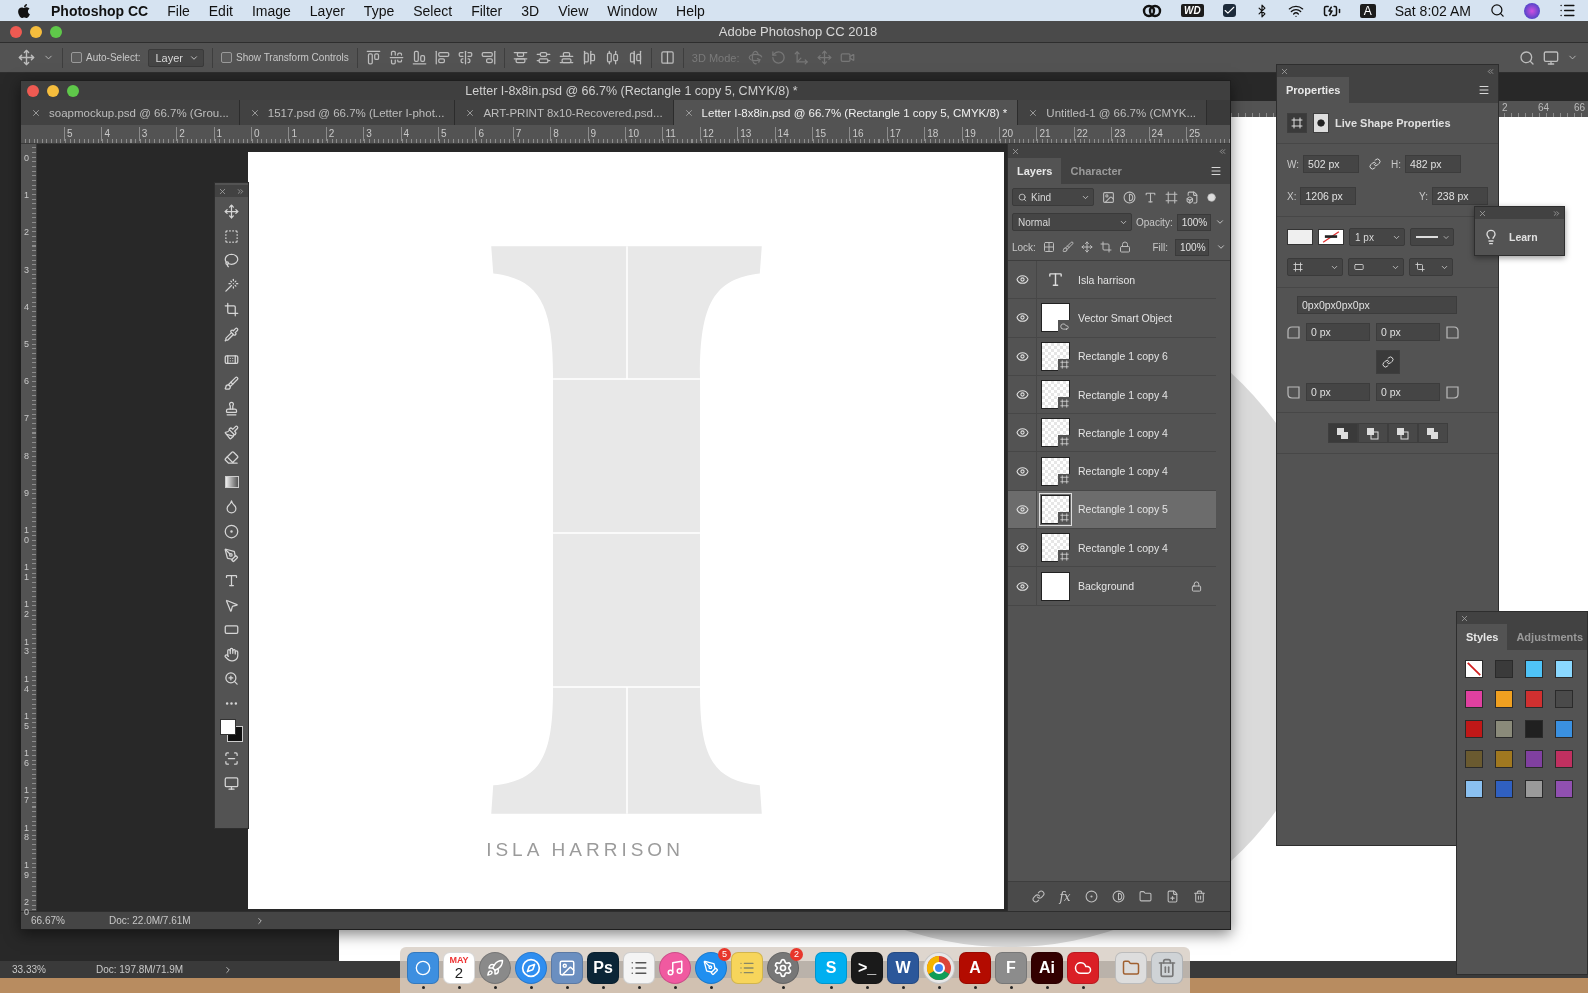 This screenshot has height=993, width=1588. I want to click on compass-icon, so click(531, 967).